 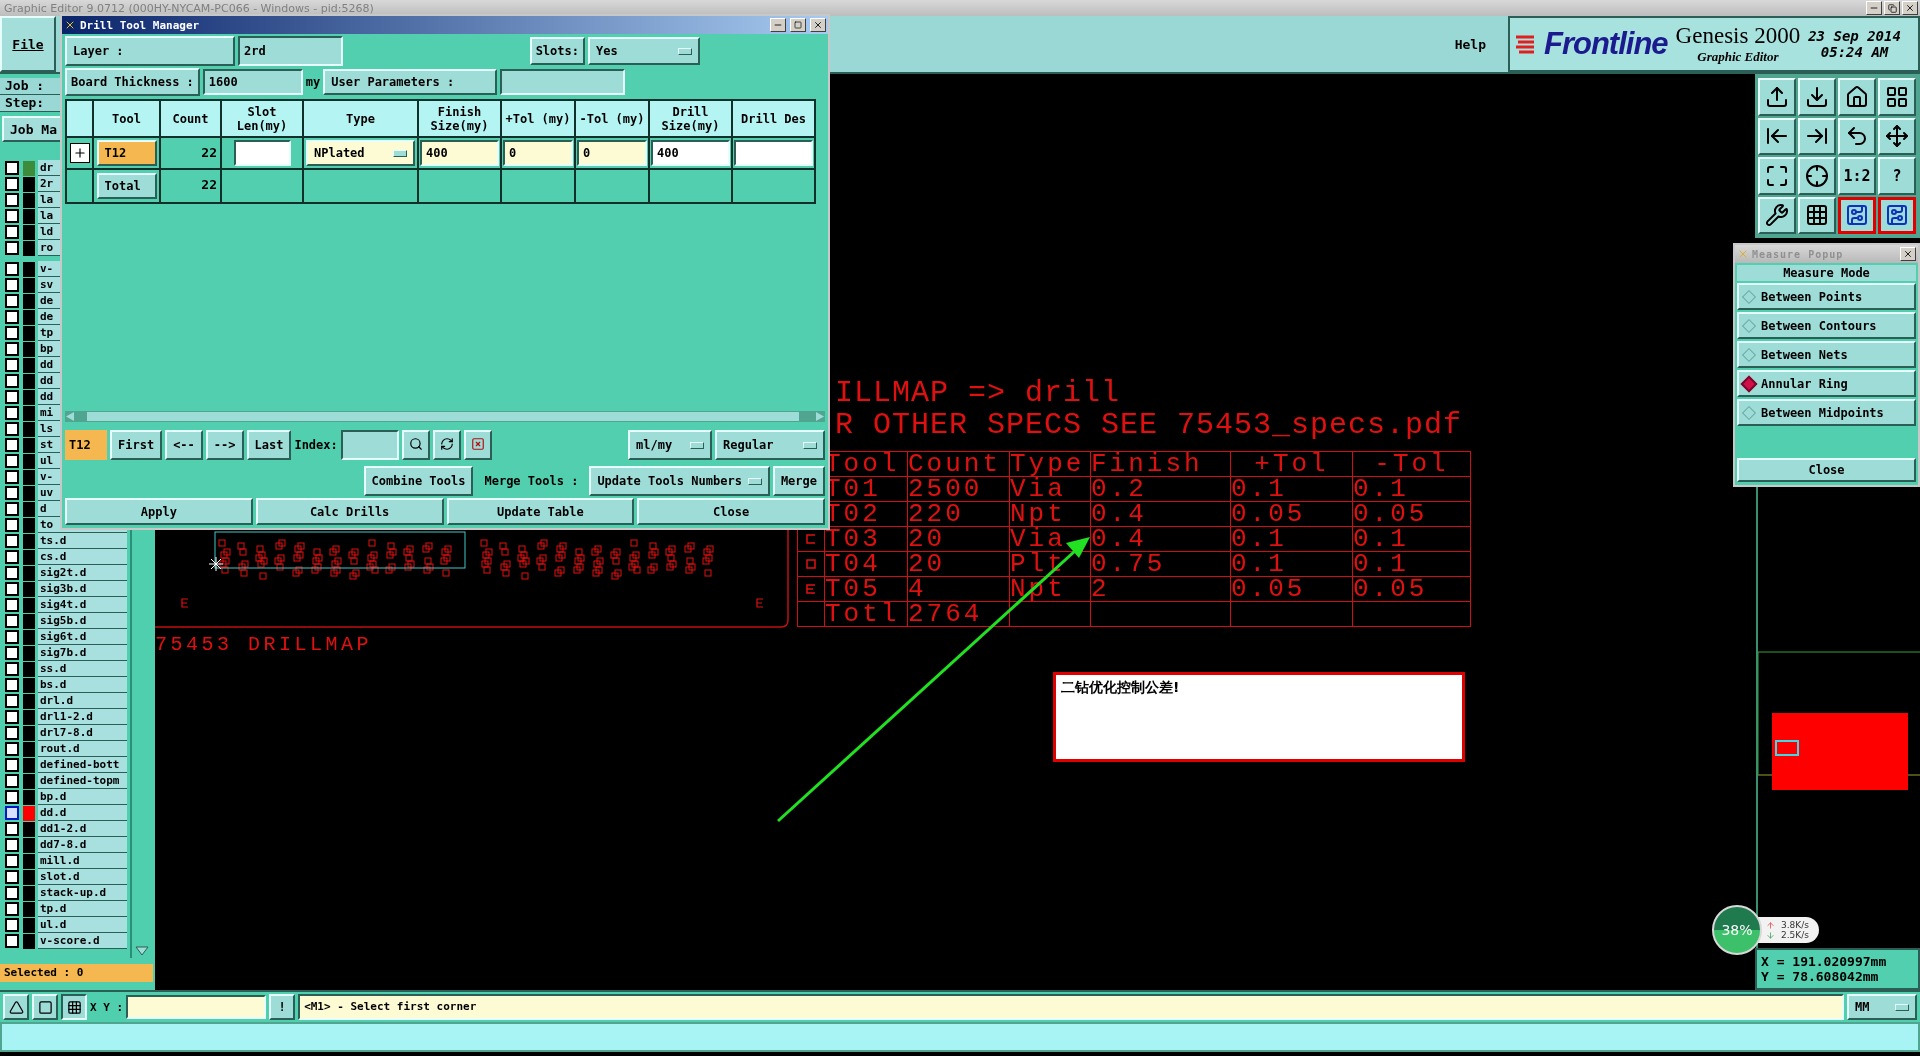 I want to click on refresh-button, so click(x=446, y=445).